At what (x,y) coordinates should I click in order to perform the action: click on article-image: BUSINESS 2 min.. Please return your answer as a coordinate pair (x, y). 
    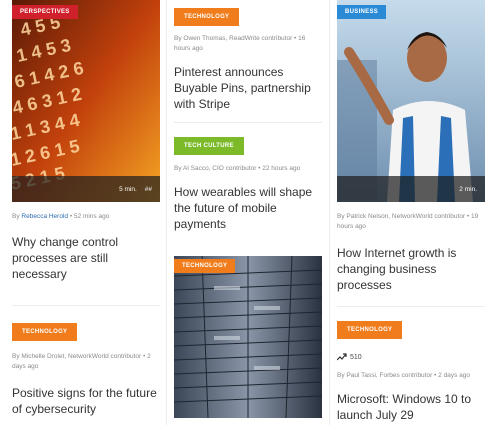
    Looking at the image, I should click on (411, 101).